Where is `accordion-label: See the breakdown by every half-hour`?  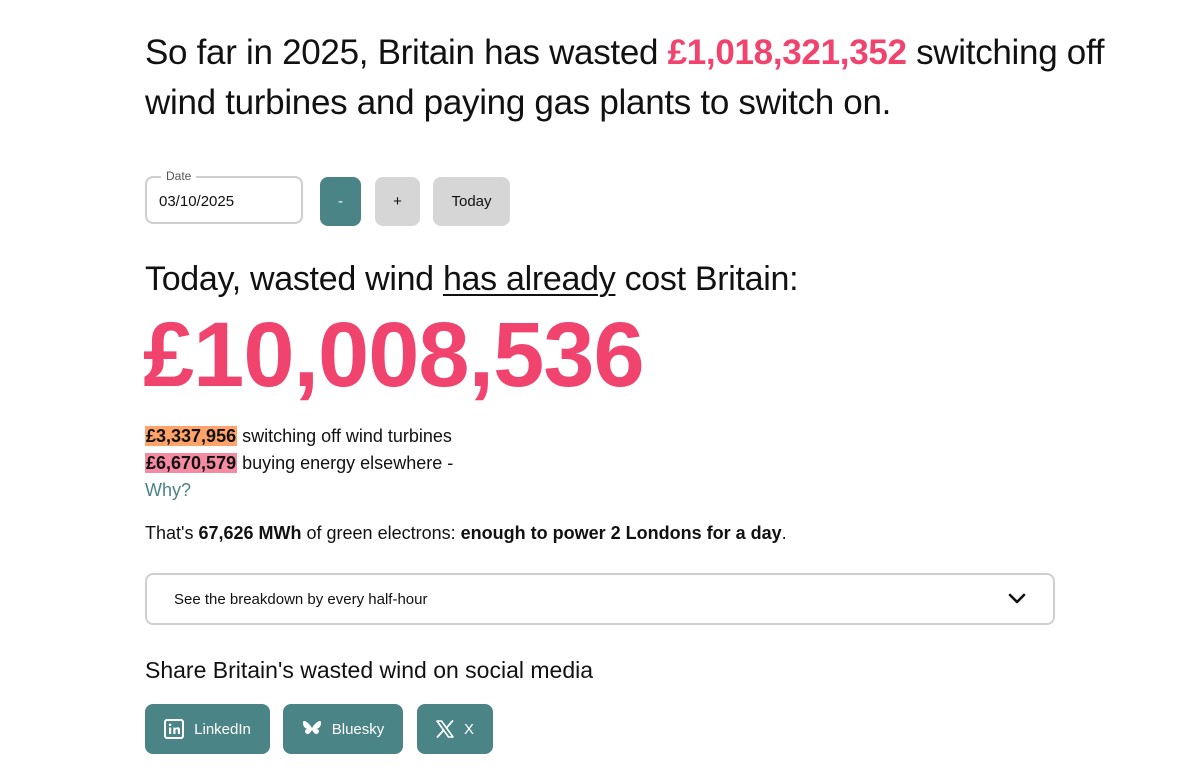 accordion-label: See the breakdown by every half-hour is located at coordinates (301, 599).